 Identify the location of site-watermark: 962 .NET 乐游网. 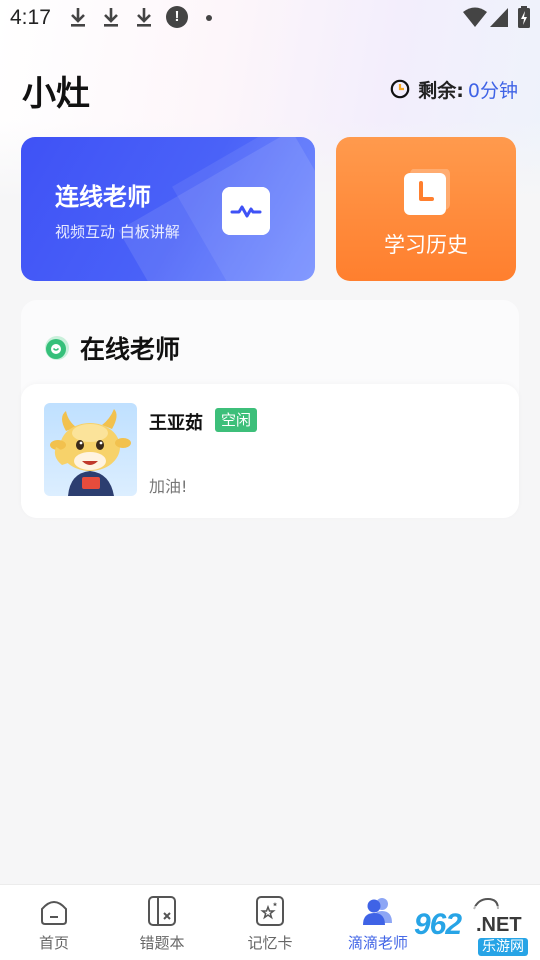
(470, 933).